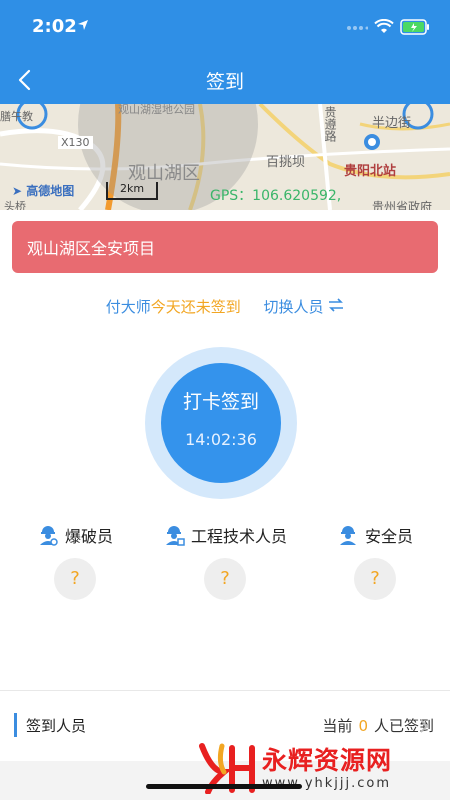 Image resolution: width=450 pixels, height=800 pixels. I want to click on checkin-status-message: 今天还未签到, so click(195, 307).